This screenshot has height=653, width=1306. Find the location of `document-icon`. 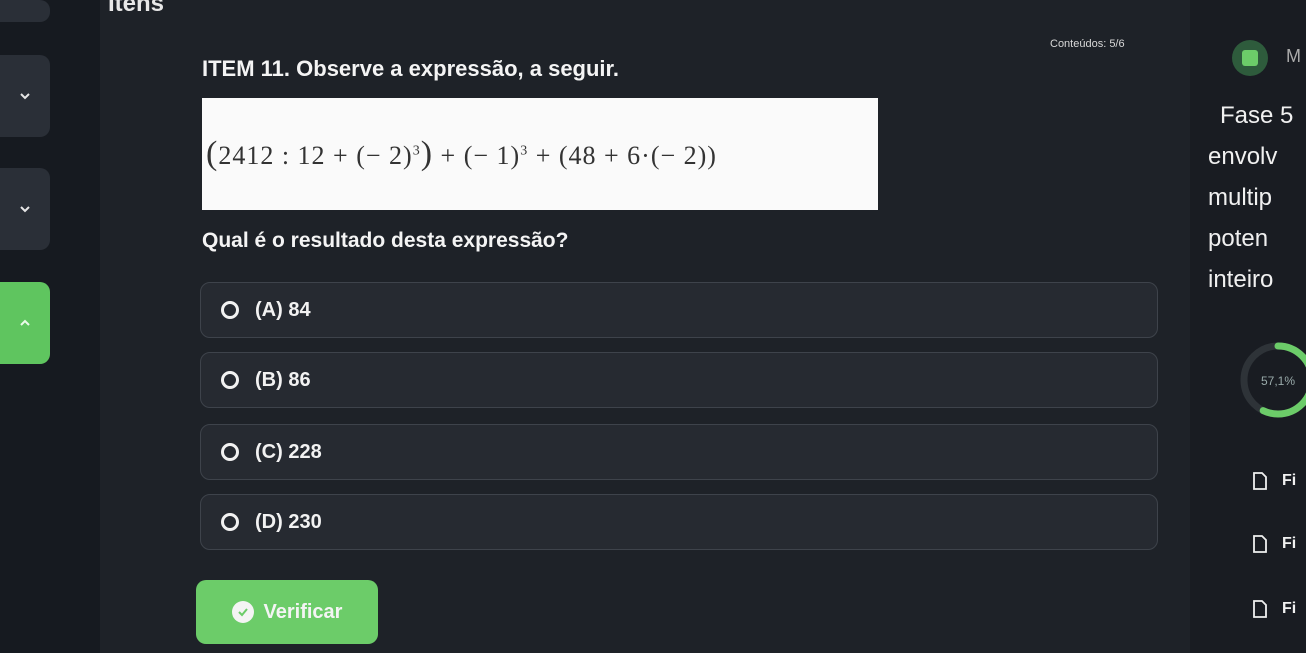

document-icon is located at coordinates (1250, 58).